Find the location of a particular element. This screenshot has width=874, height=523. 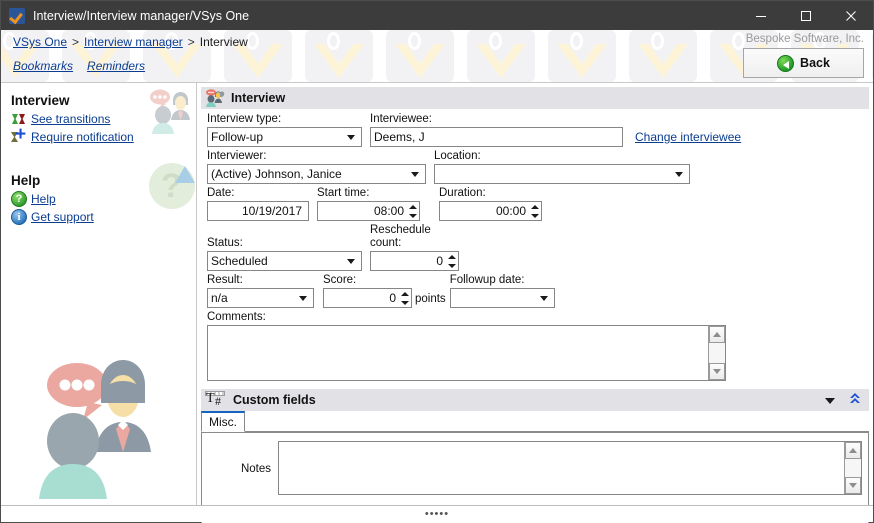

back-button: Back is located at coordinates (803, 63).